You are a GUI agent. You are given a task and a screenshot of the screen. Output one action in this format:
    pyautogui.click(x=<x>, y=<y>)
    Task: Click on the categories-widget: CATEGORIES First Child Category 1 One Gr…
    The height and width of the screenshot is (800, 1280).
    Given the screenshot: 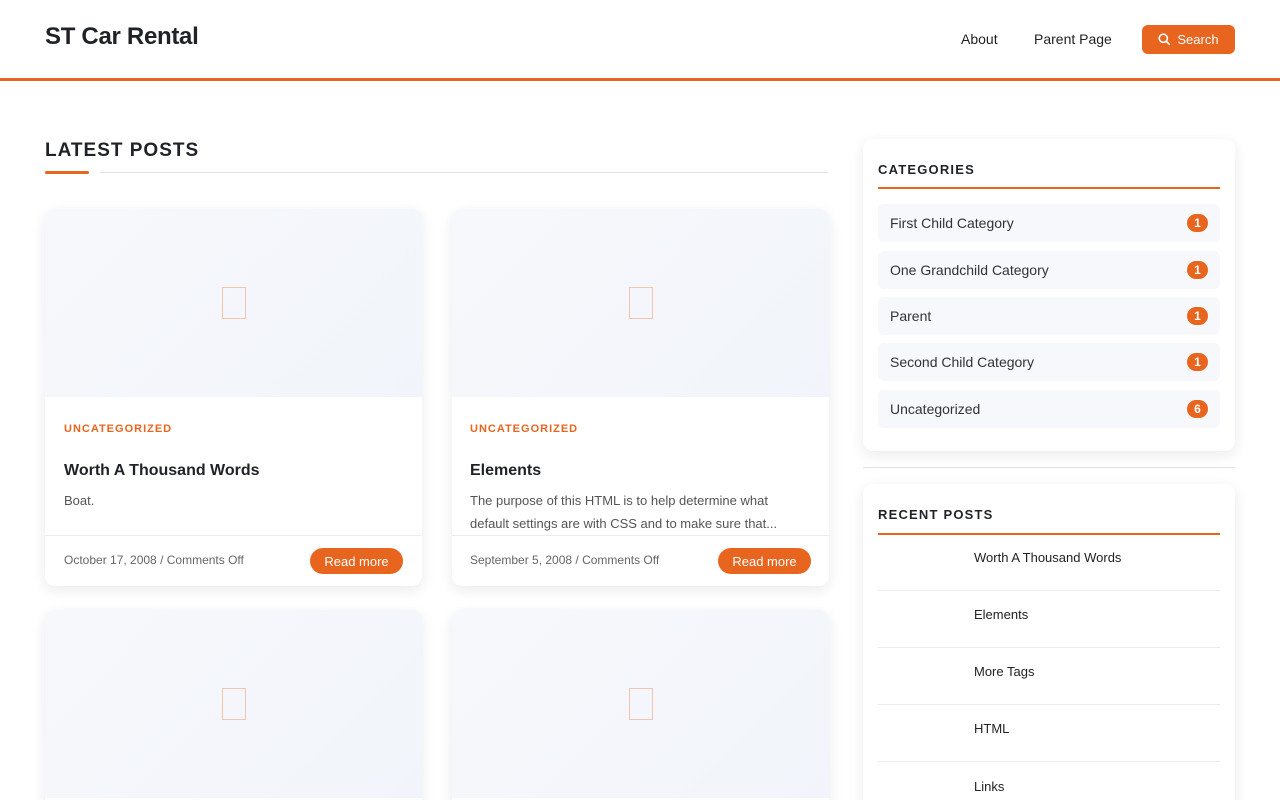 What is the action you would take?
    pyautogui.click(x=1049, y=295)
    